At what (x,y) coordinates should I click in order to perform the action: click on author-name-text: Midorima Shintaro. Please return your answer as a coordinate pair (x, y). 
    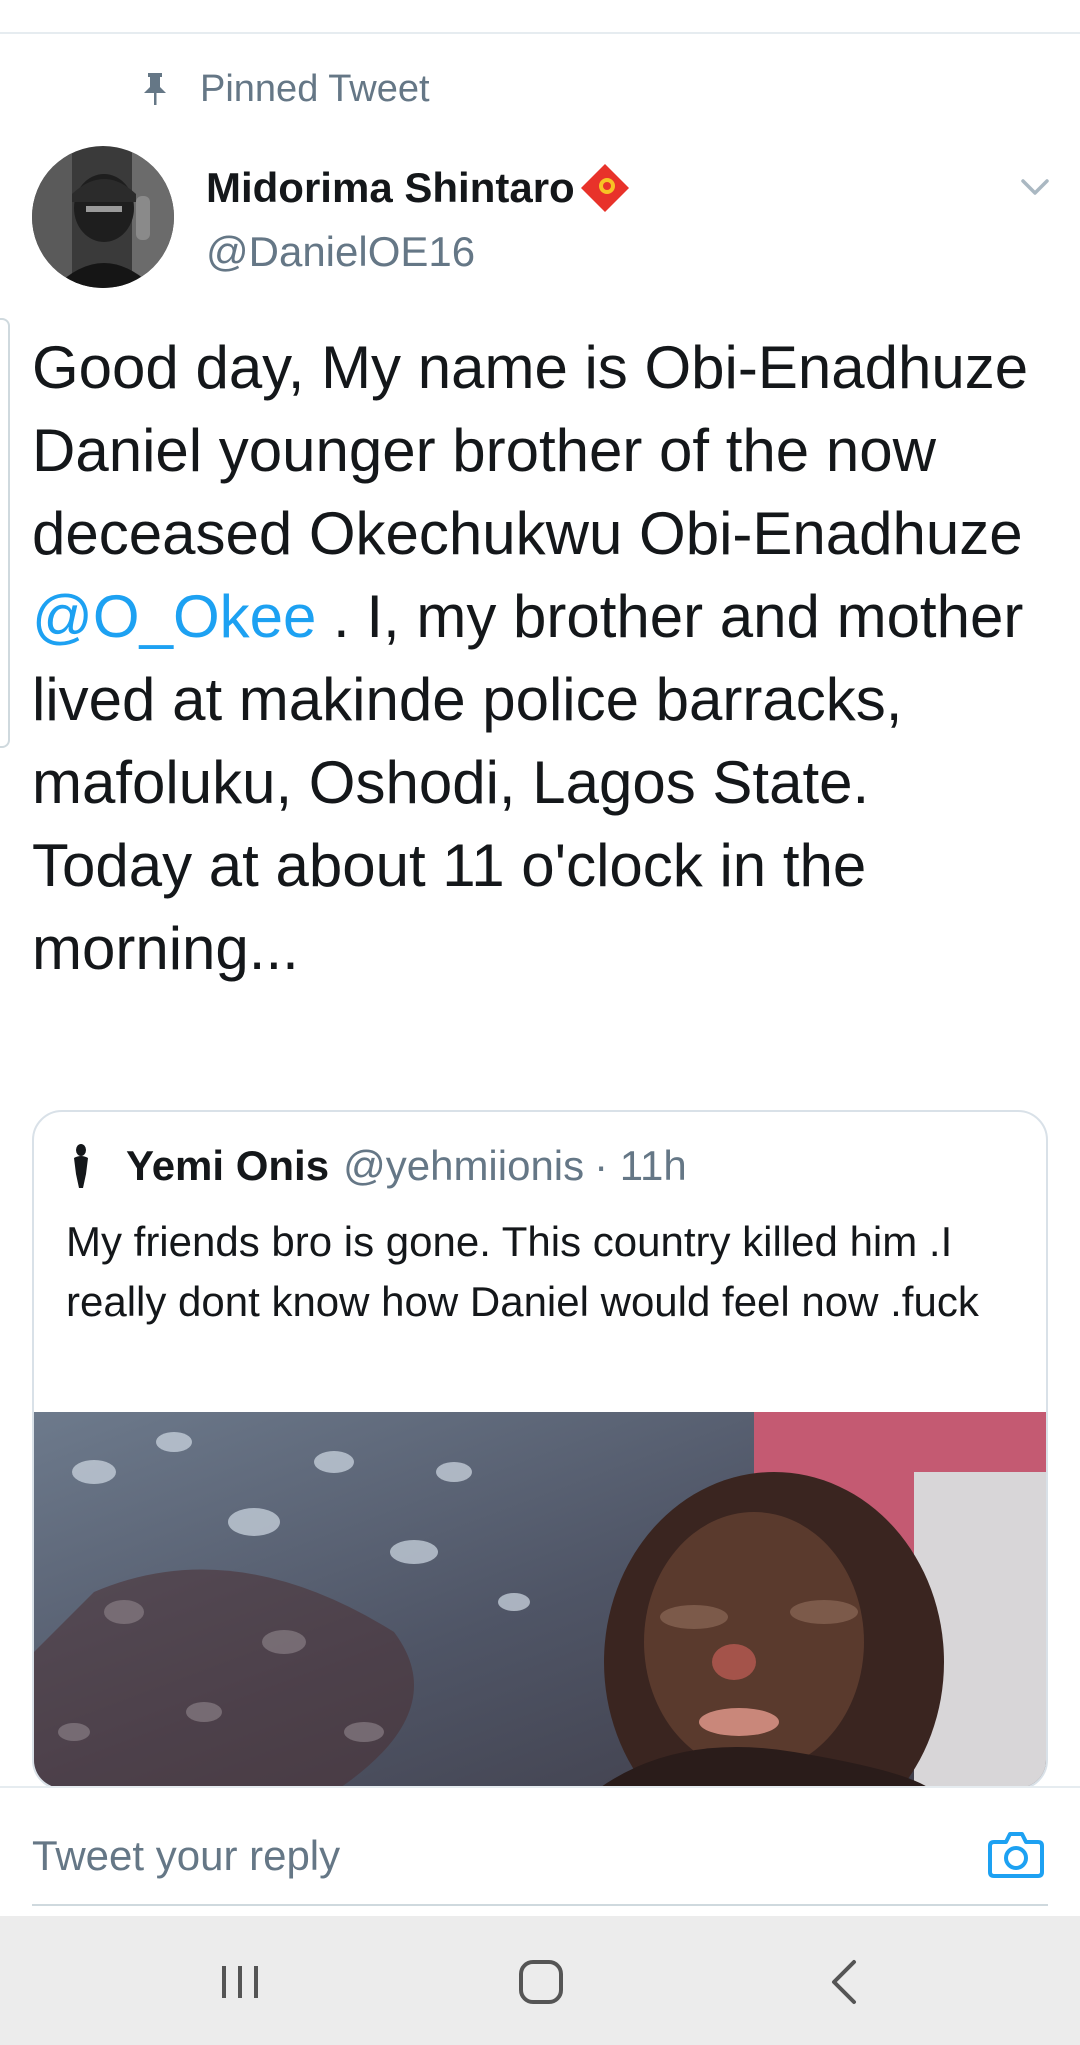
    Looking at the image, I should click on (390, 187).